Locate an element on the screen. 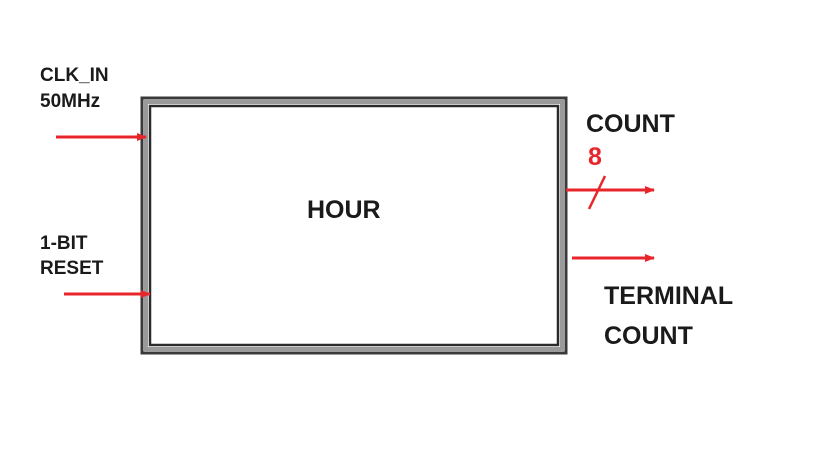  count-bus-width-label: 8 is located at coordinates (595, 157).